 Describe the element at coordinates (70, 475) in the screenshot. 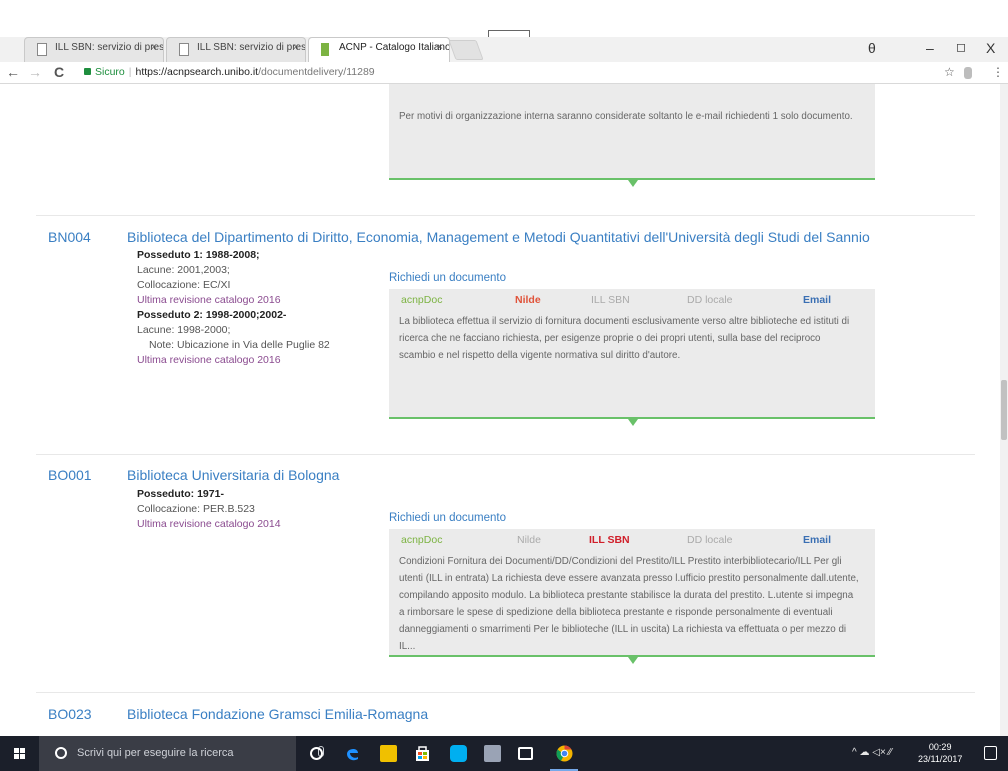

I see `library-code: BO001` at that location.